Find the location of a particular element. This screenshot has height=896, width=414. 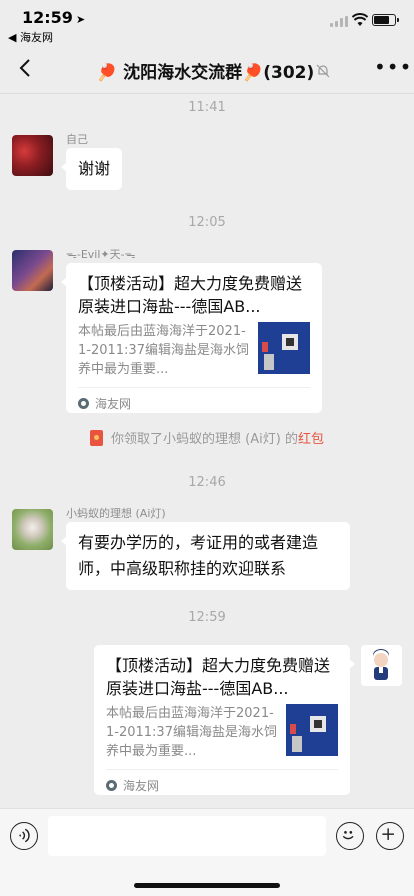

system-message: 你领取了小蚂蚁的理想 (Ai灯) 的红包 is located at coordinates (207, 437).